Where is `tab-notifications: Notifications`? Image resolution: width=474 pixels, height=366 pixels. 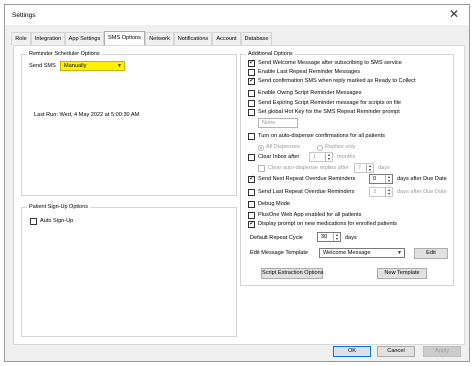 tab-notifications: Notifications is located at coordinates (193, 38).